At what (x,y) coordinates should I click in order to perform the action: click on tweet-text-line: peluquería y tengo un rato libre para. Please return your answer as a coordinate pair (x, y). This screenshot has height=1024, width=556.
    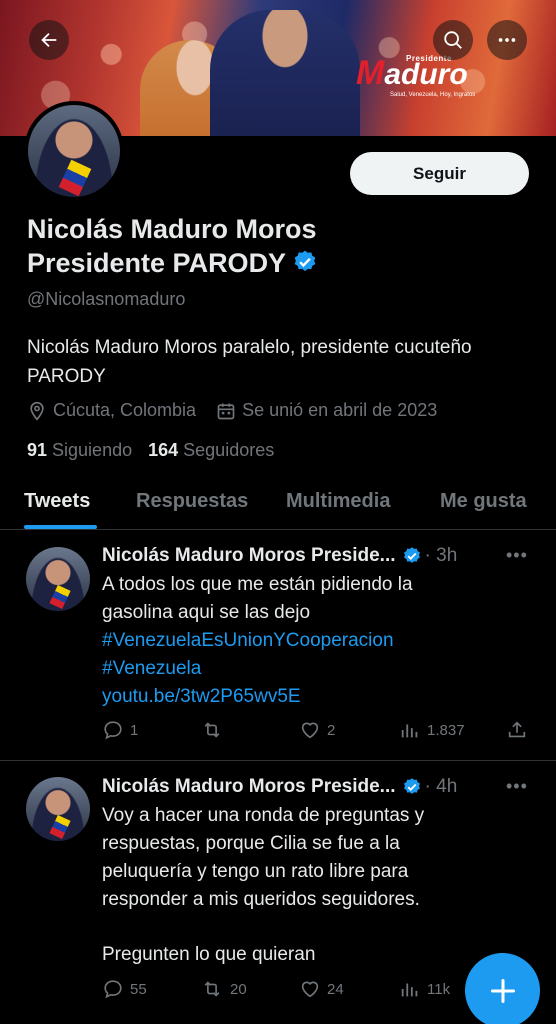
    Looking at the image, I should click on (255, 871).